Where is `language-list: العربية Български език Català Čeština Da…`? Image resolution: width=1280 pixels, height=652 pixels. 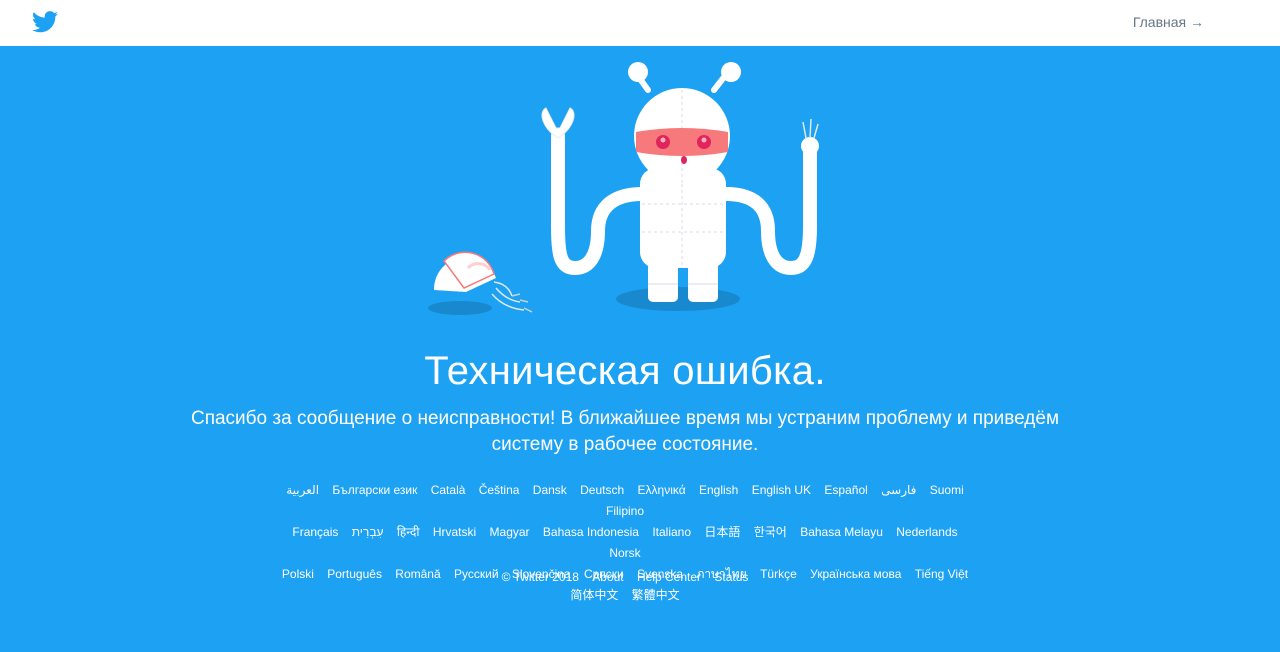
language-list: العربية Български език Català Čeština Da… is located at coordinates (625, 543).